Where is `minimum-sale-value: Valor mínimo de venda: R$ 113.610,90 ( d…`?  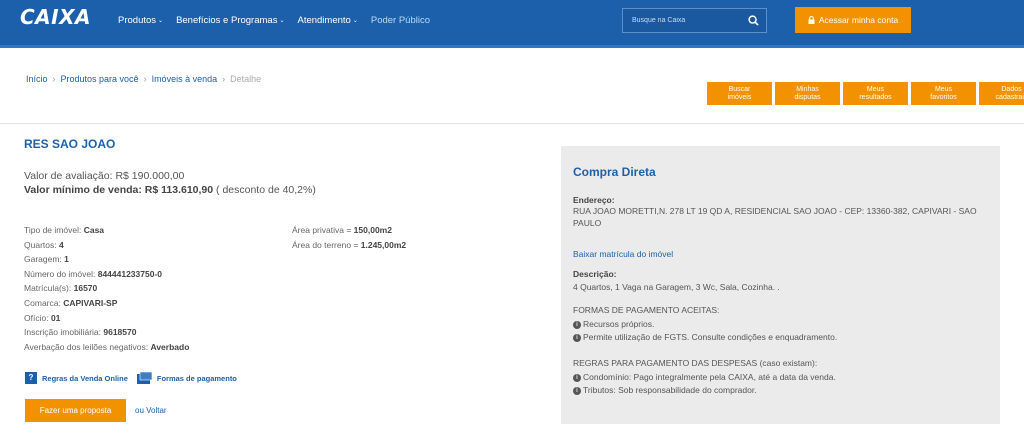 minimum-sale-value: Valor mínimo de venda: R$ 113.610,90 ( d… is located at coordinates (170, 190).